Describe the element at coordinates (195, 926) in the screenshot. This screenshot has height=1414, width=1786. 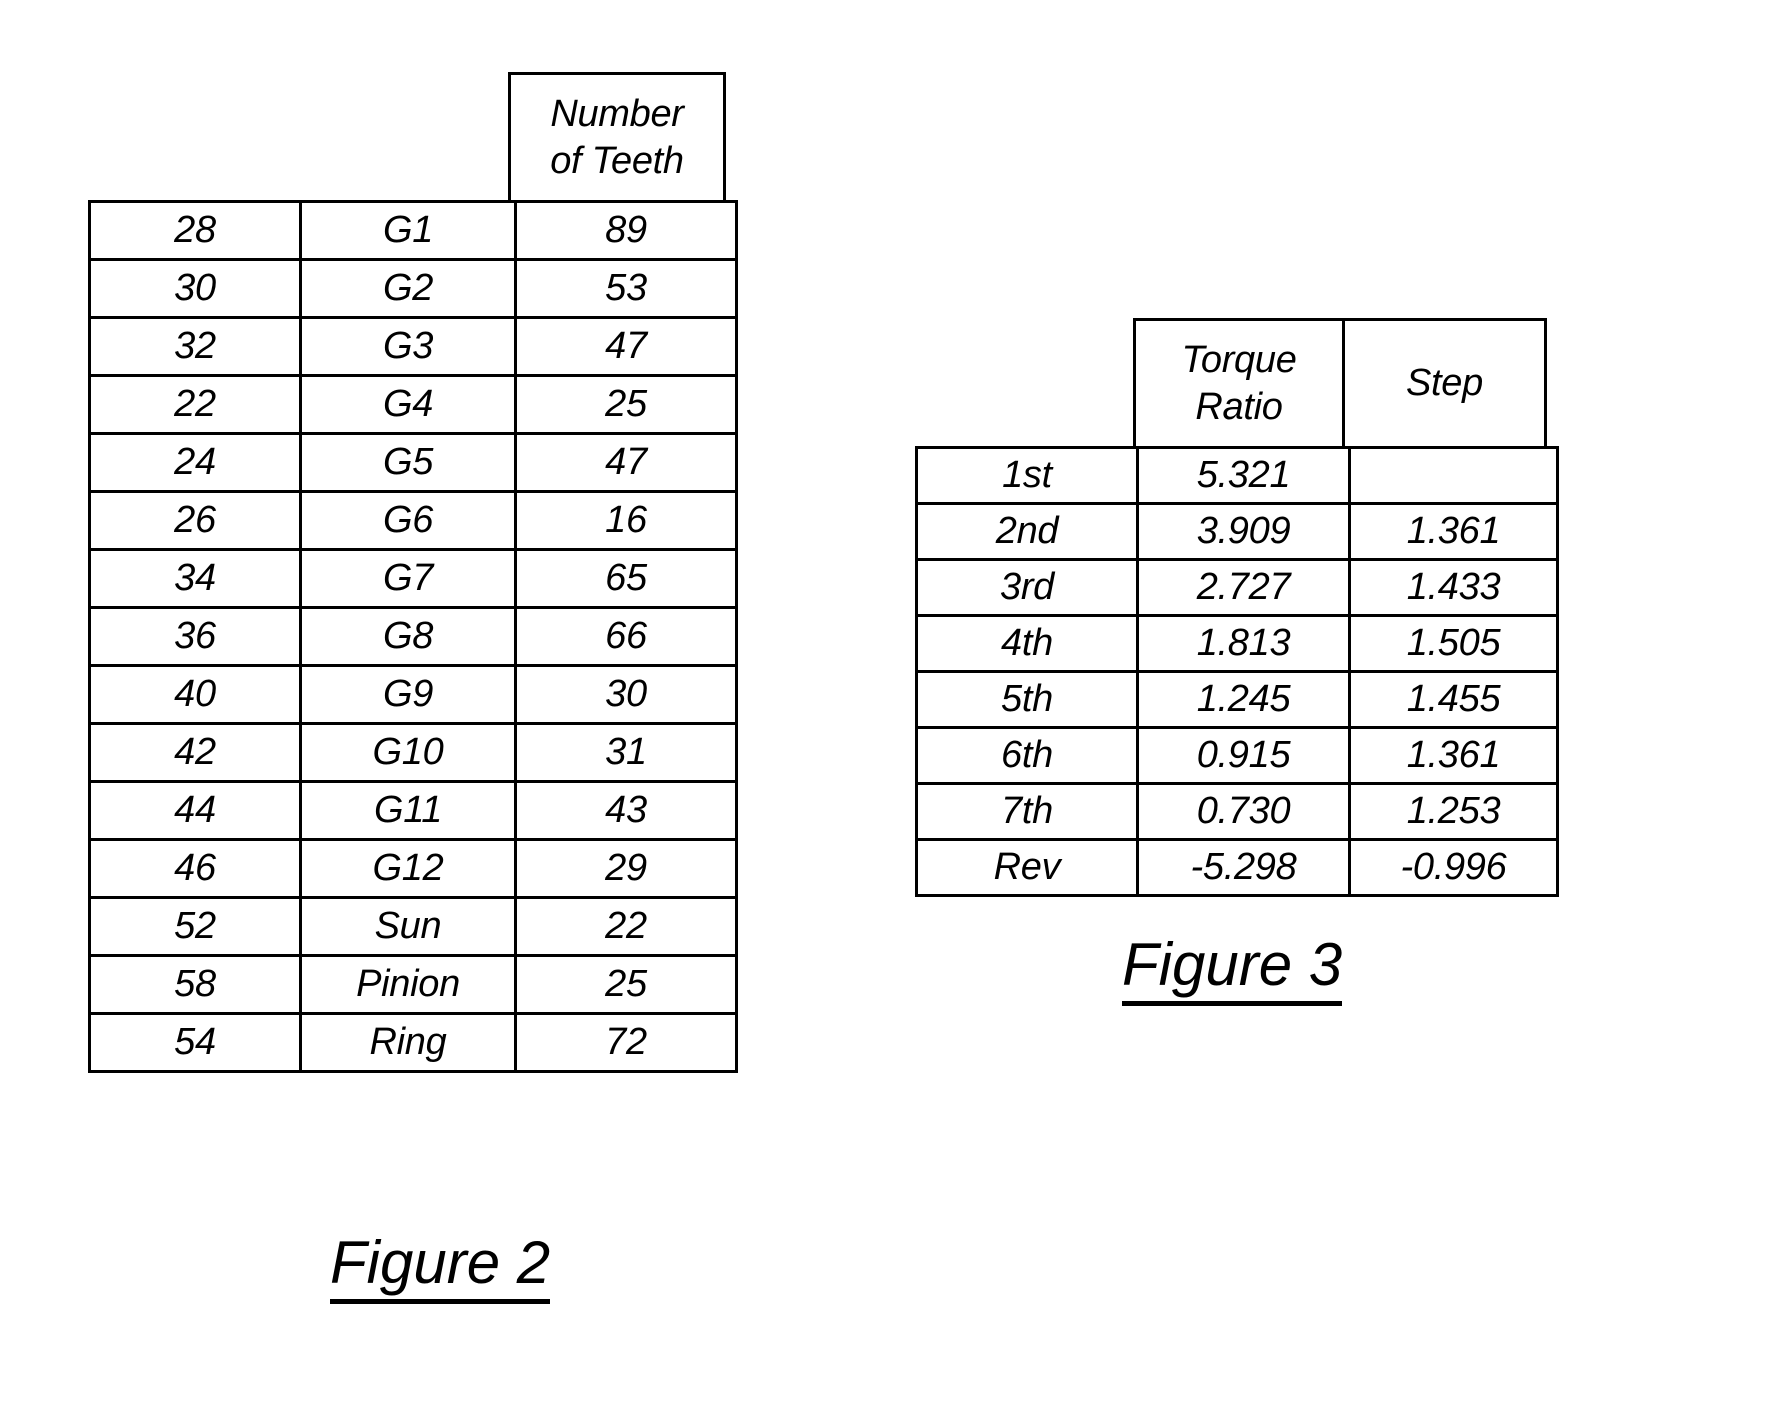
I see `figure-2-cell-ref: 52` at that location.